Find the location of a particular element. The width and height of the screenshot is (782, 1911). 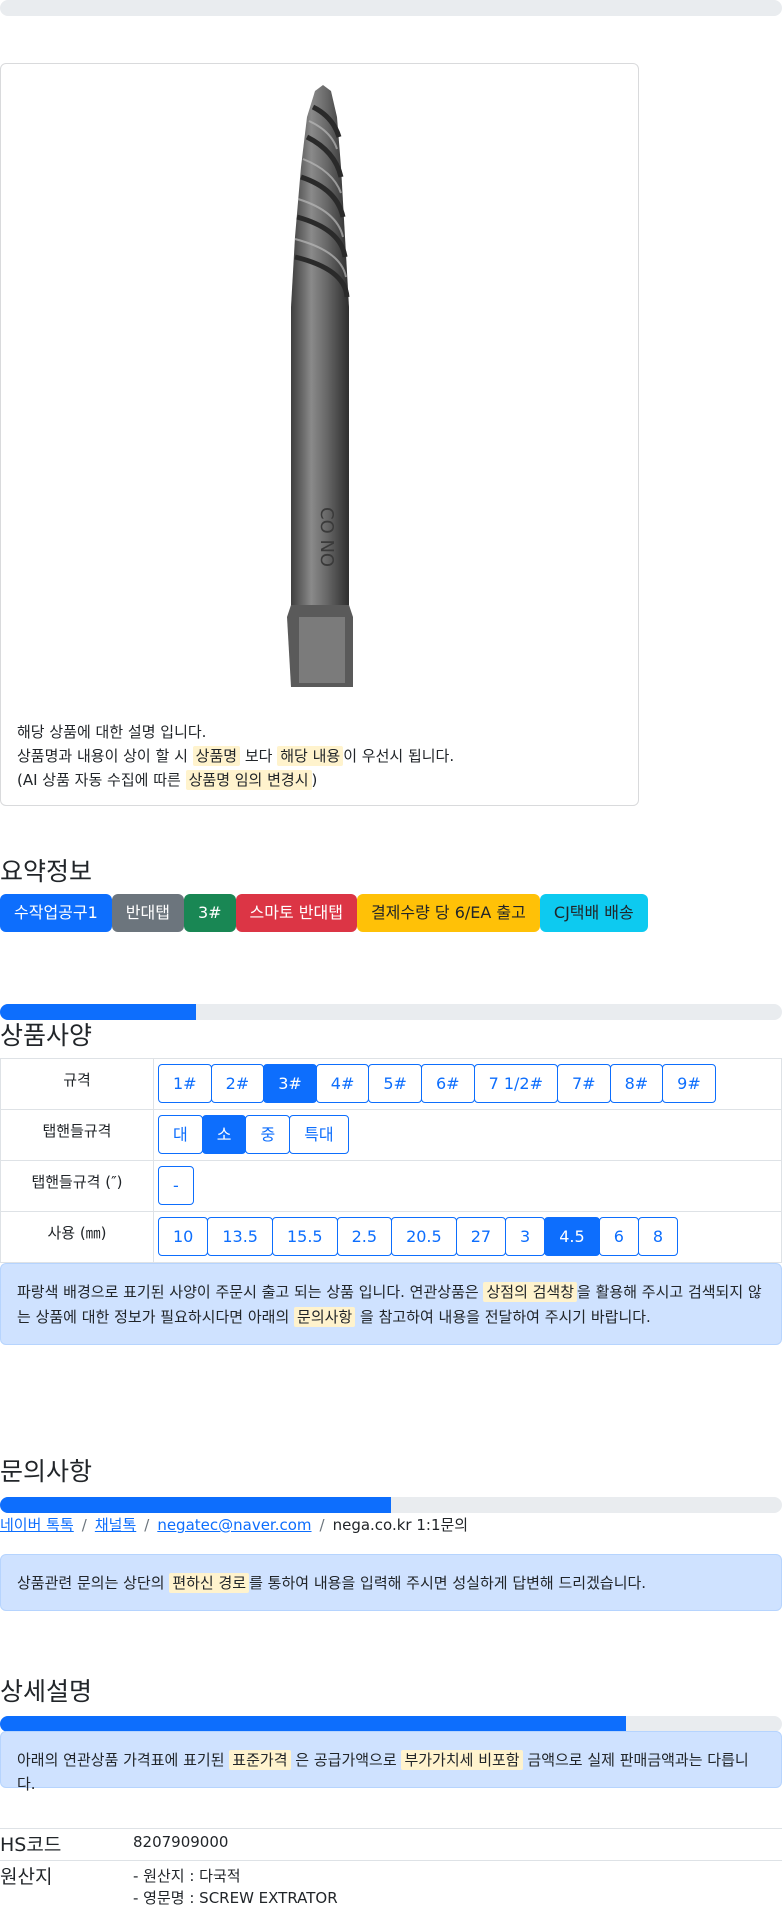

spec-option-button: 9# is located at coordinates (689, 1083).